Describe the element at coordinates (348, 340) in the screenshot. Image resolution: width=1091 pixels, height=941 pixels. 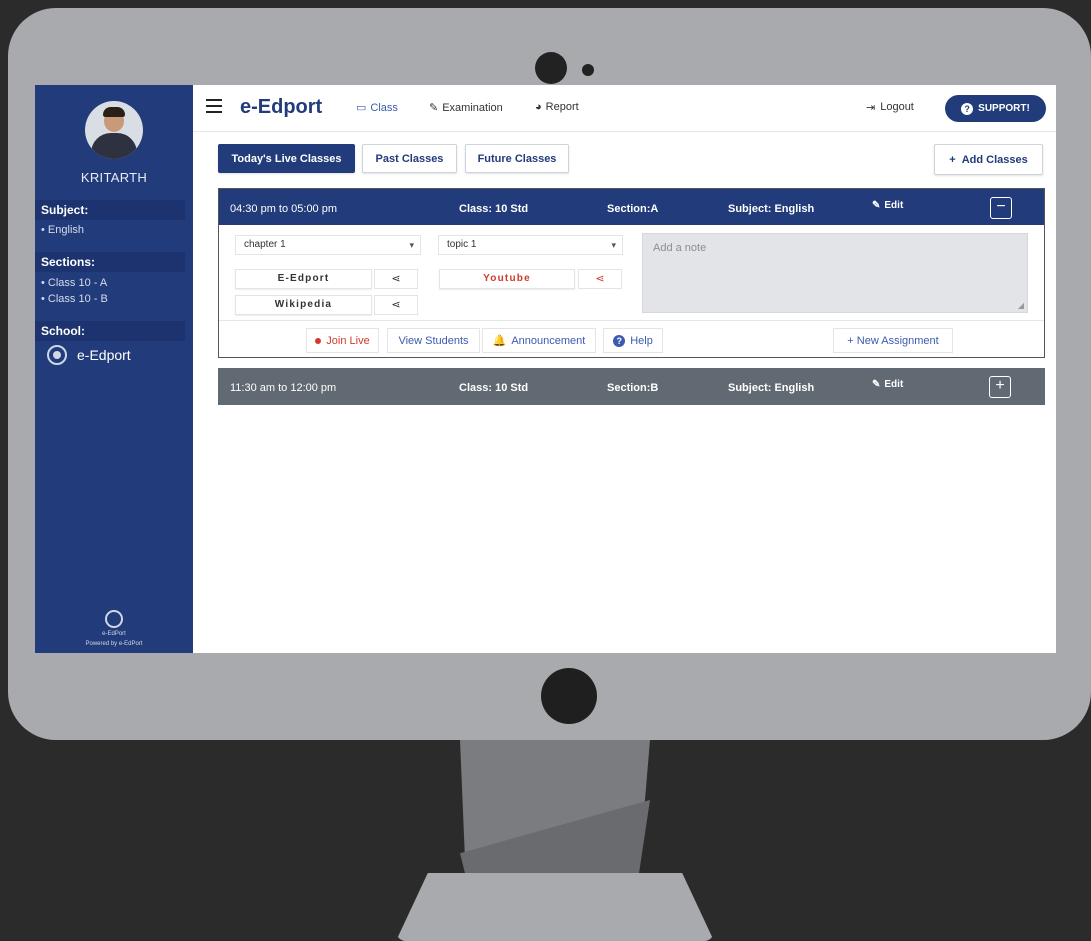
I see `join-live-label: Join Live` at that location.